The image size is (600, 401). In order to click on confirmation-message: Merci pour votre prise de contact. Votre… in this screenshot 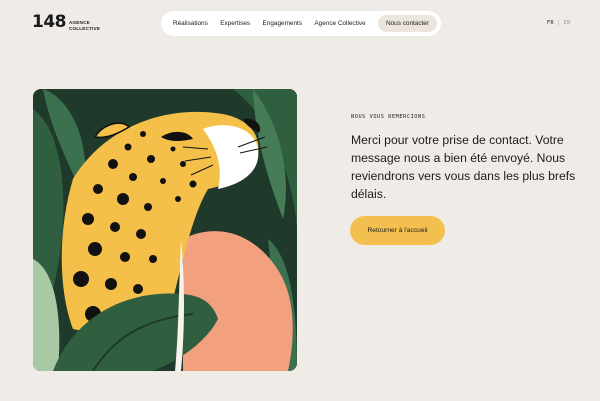, I will do `click(463, 167)`.